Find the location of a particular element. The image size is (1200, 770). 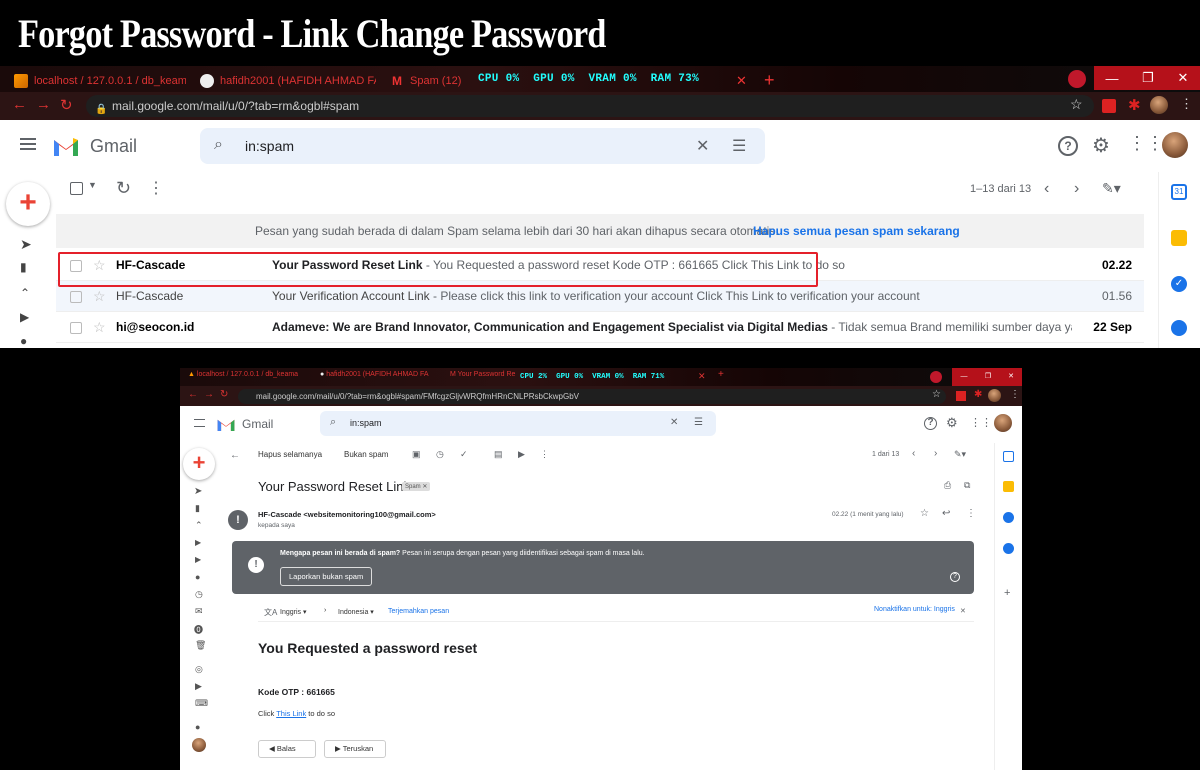

report-not-spam-button: Laporkan bukan spam is located at coordinates (326, 576).